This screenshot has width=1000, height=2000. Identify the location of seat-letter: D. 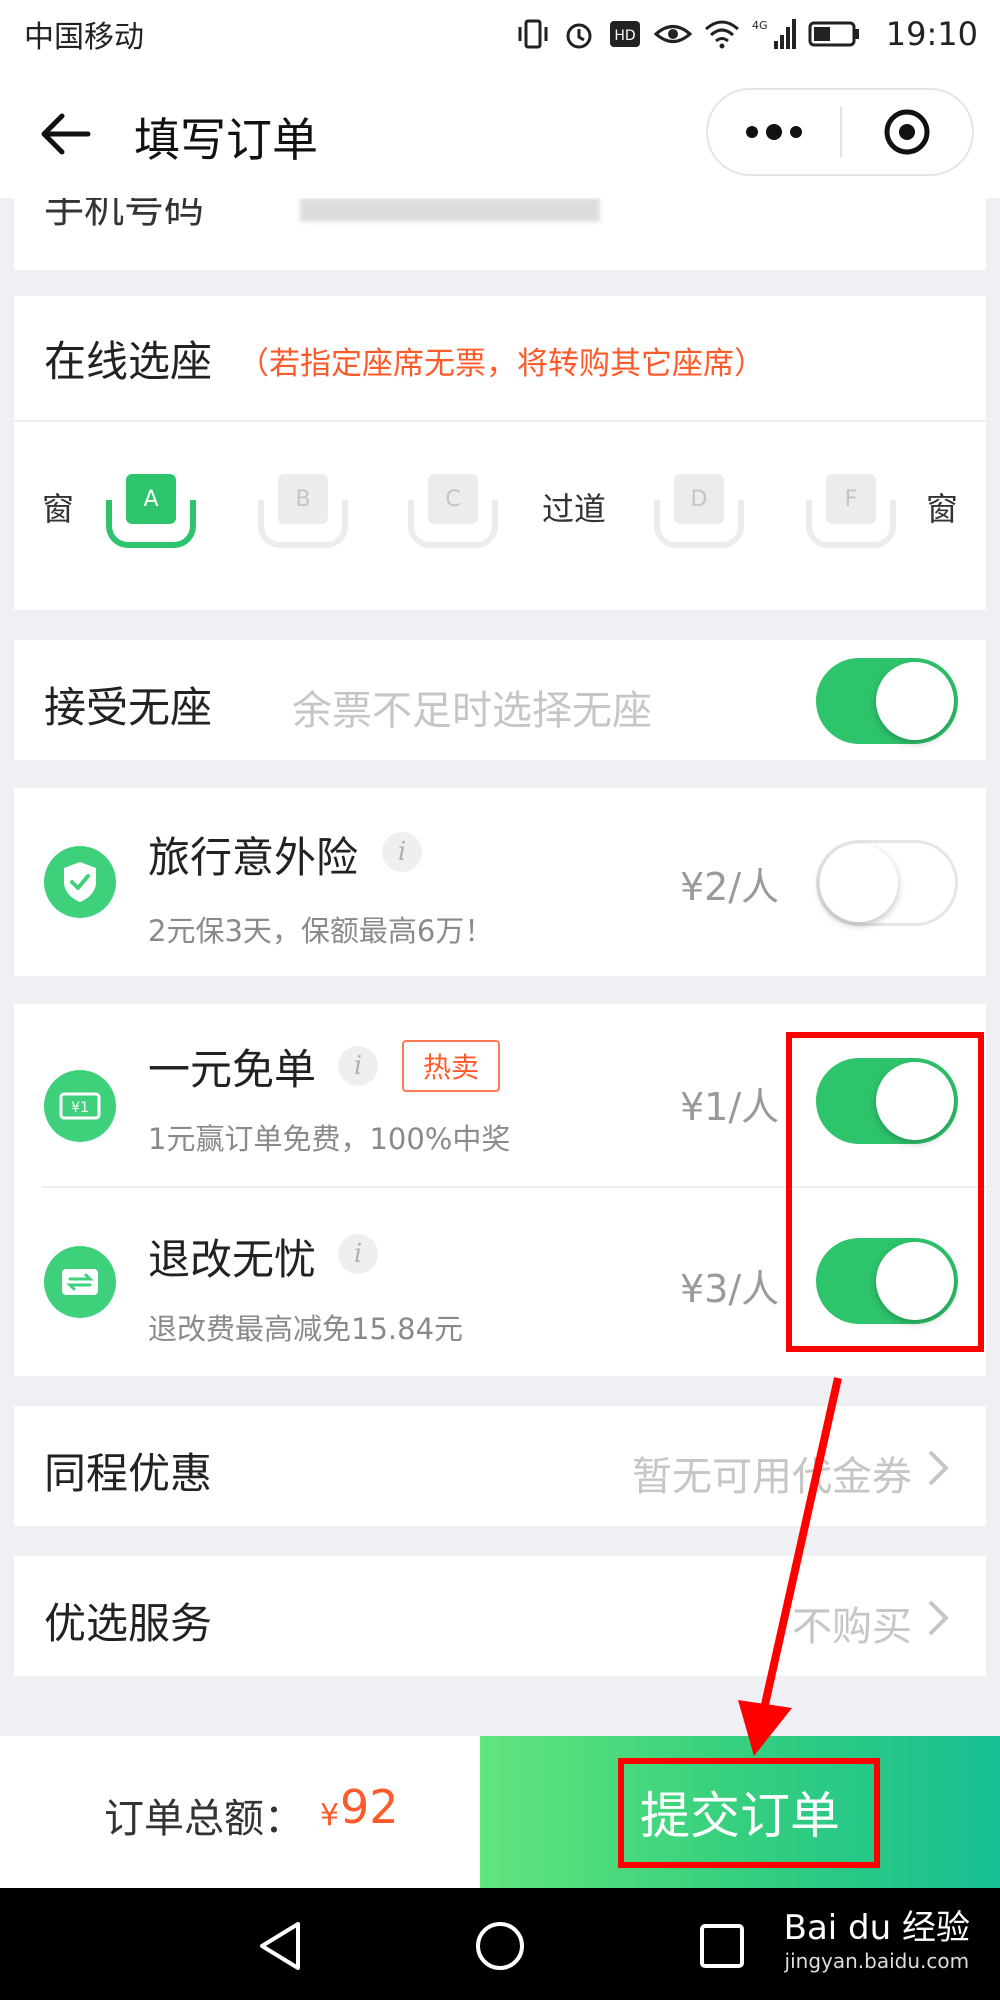
(699, 499).